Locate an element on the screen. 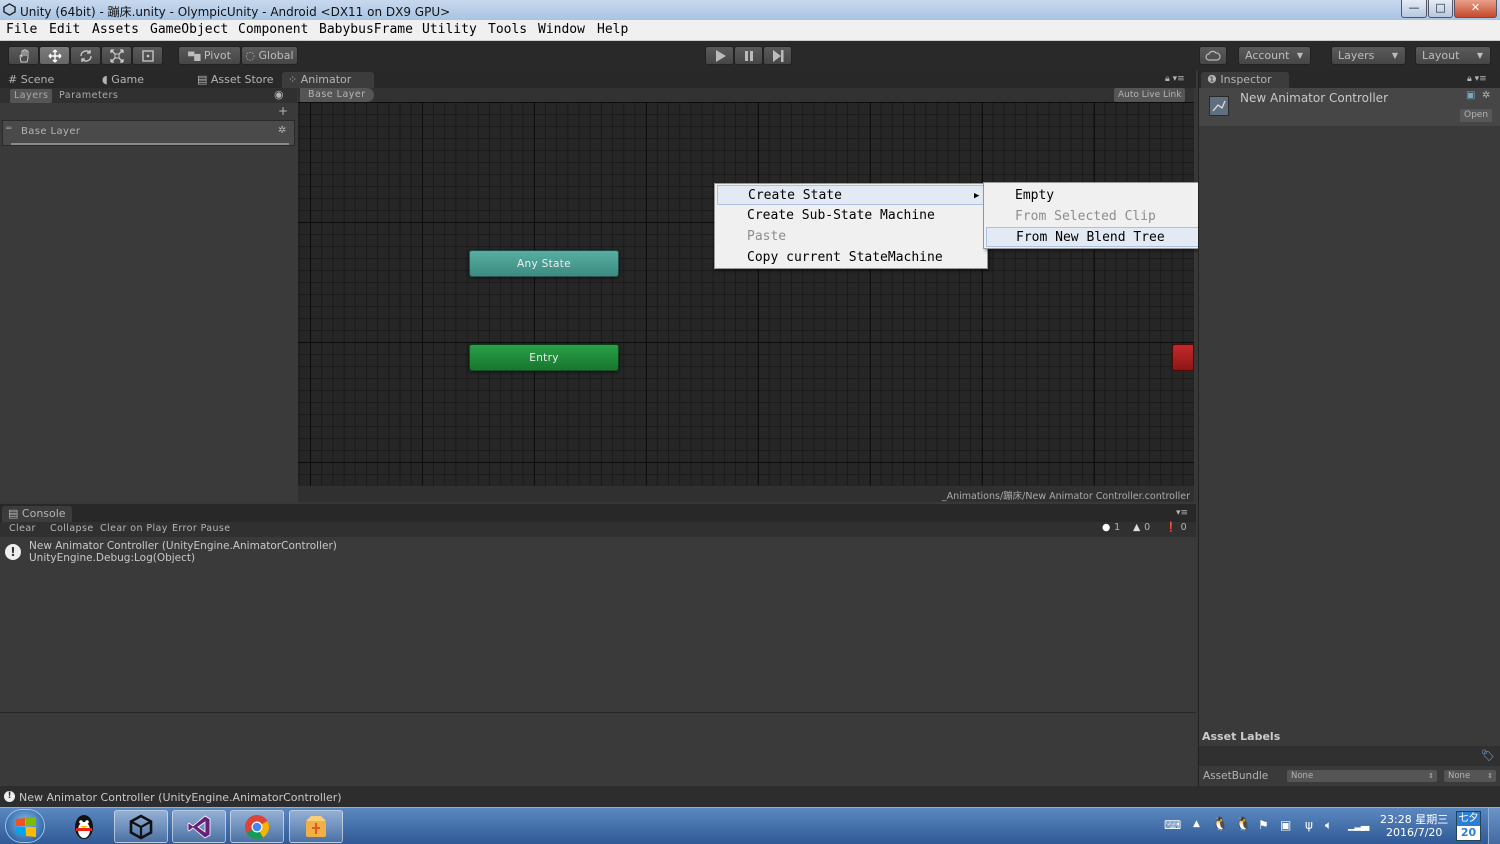 This screenshot has height=844, width=1500. layer-item-base: ═ Base Layer ✲ is located at coordinates (148, 133).